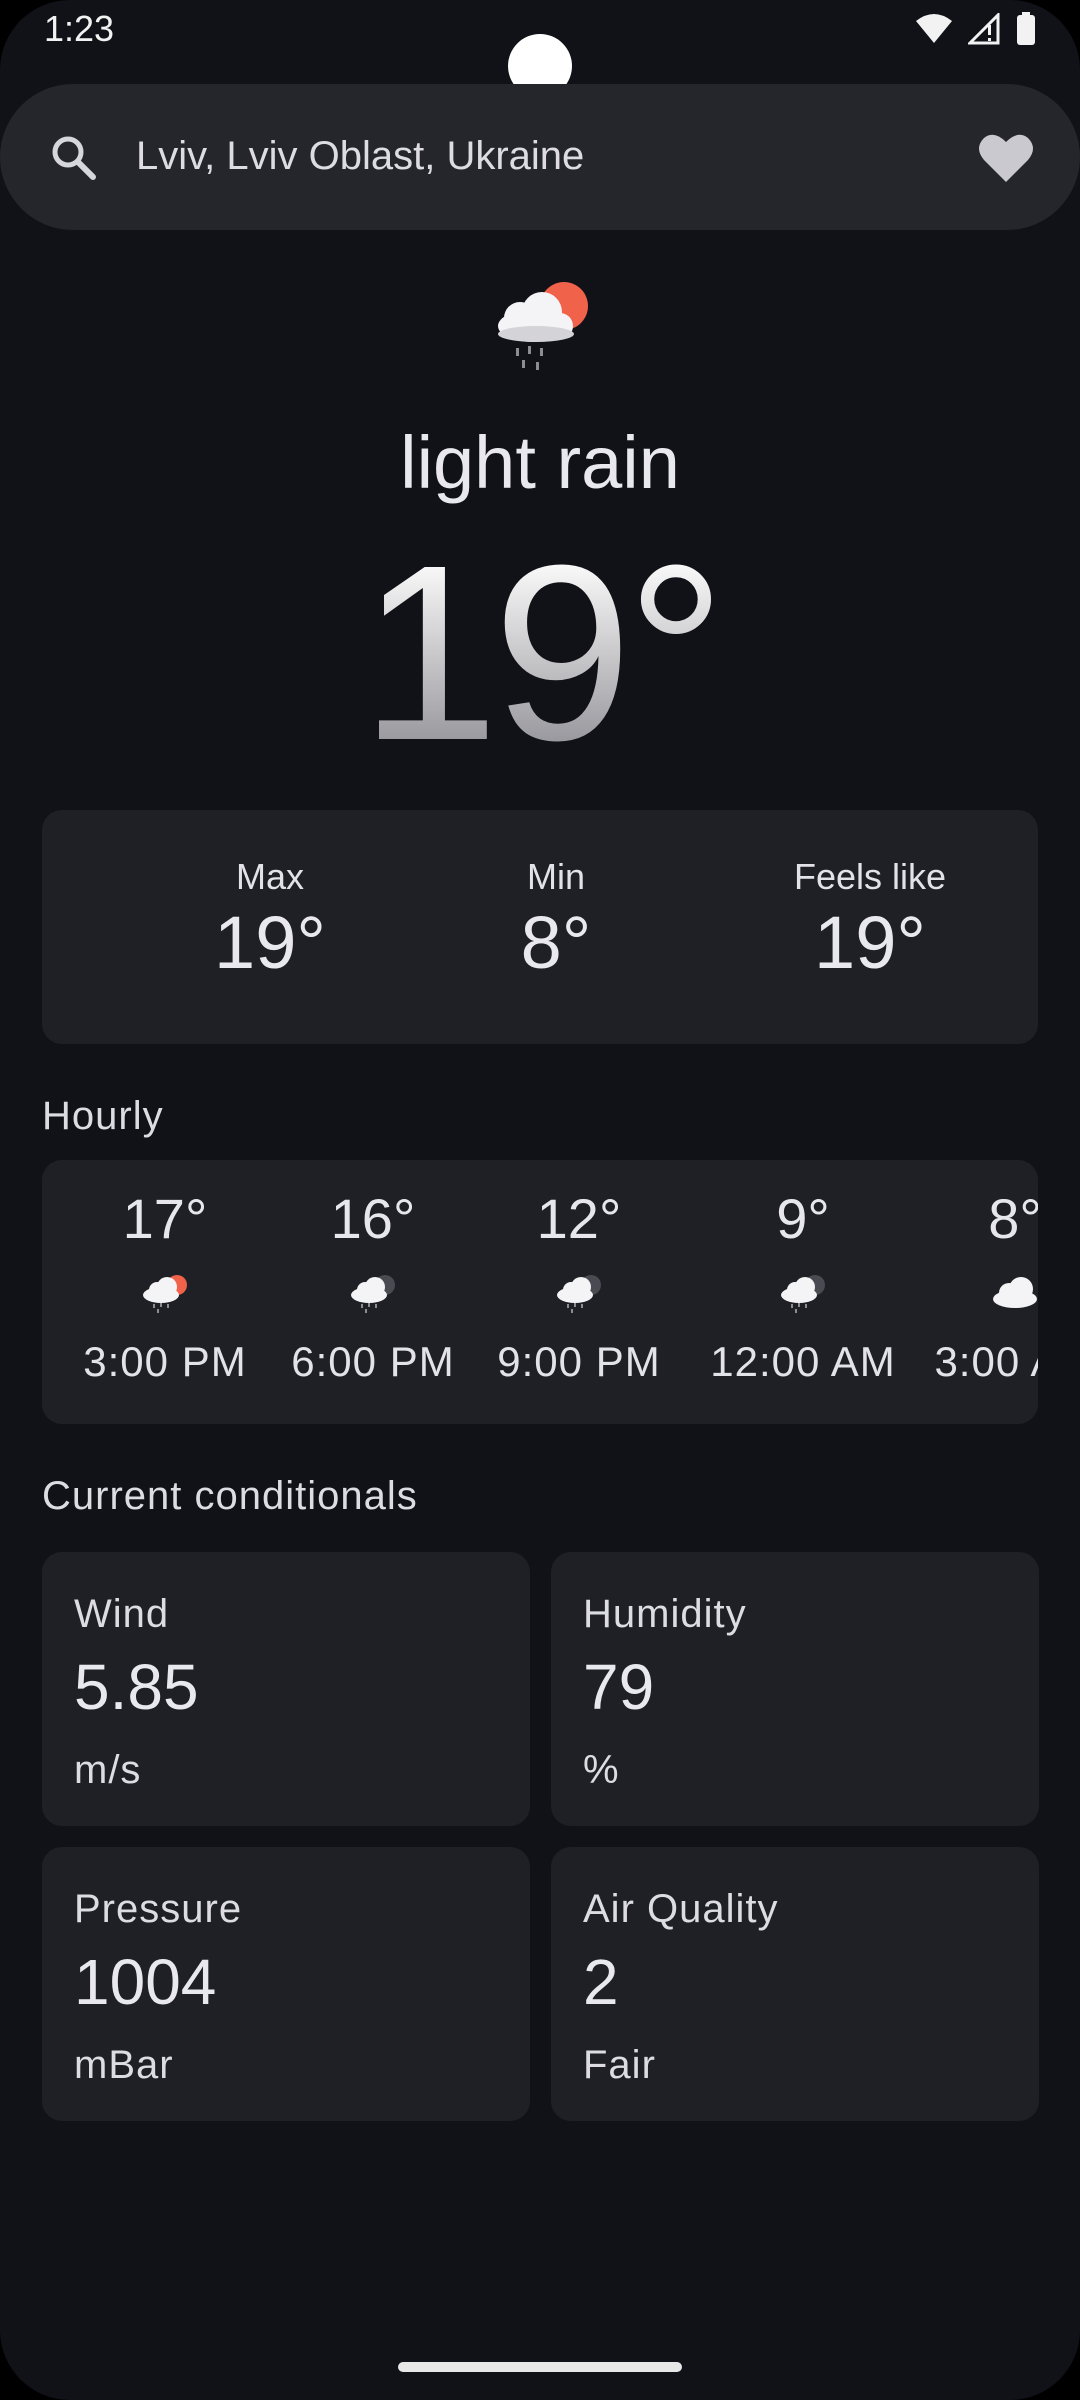  I want to click on cloud-icon, so click(1015, 1292).